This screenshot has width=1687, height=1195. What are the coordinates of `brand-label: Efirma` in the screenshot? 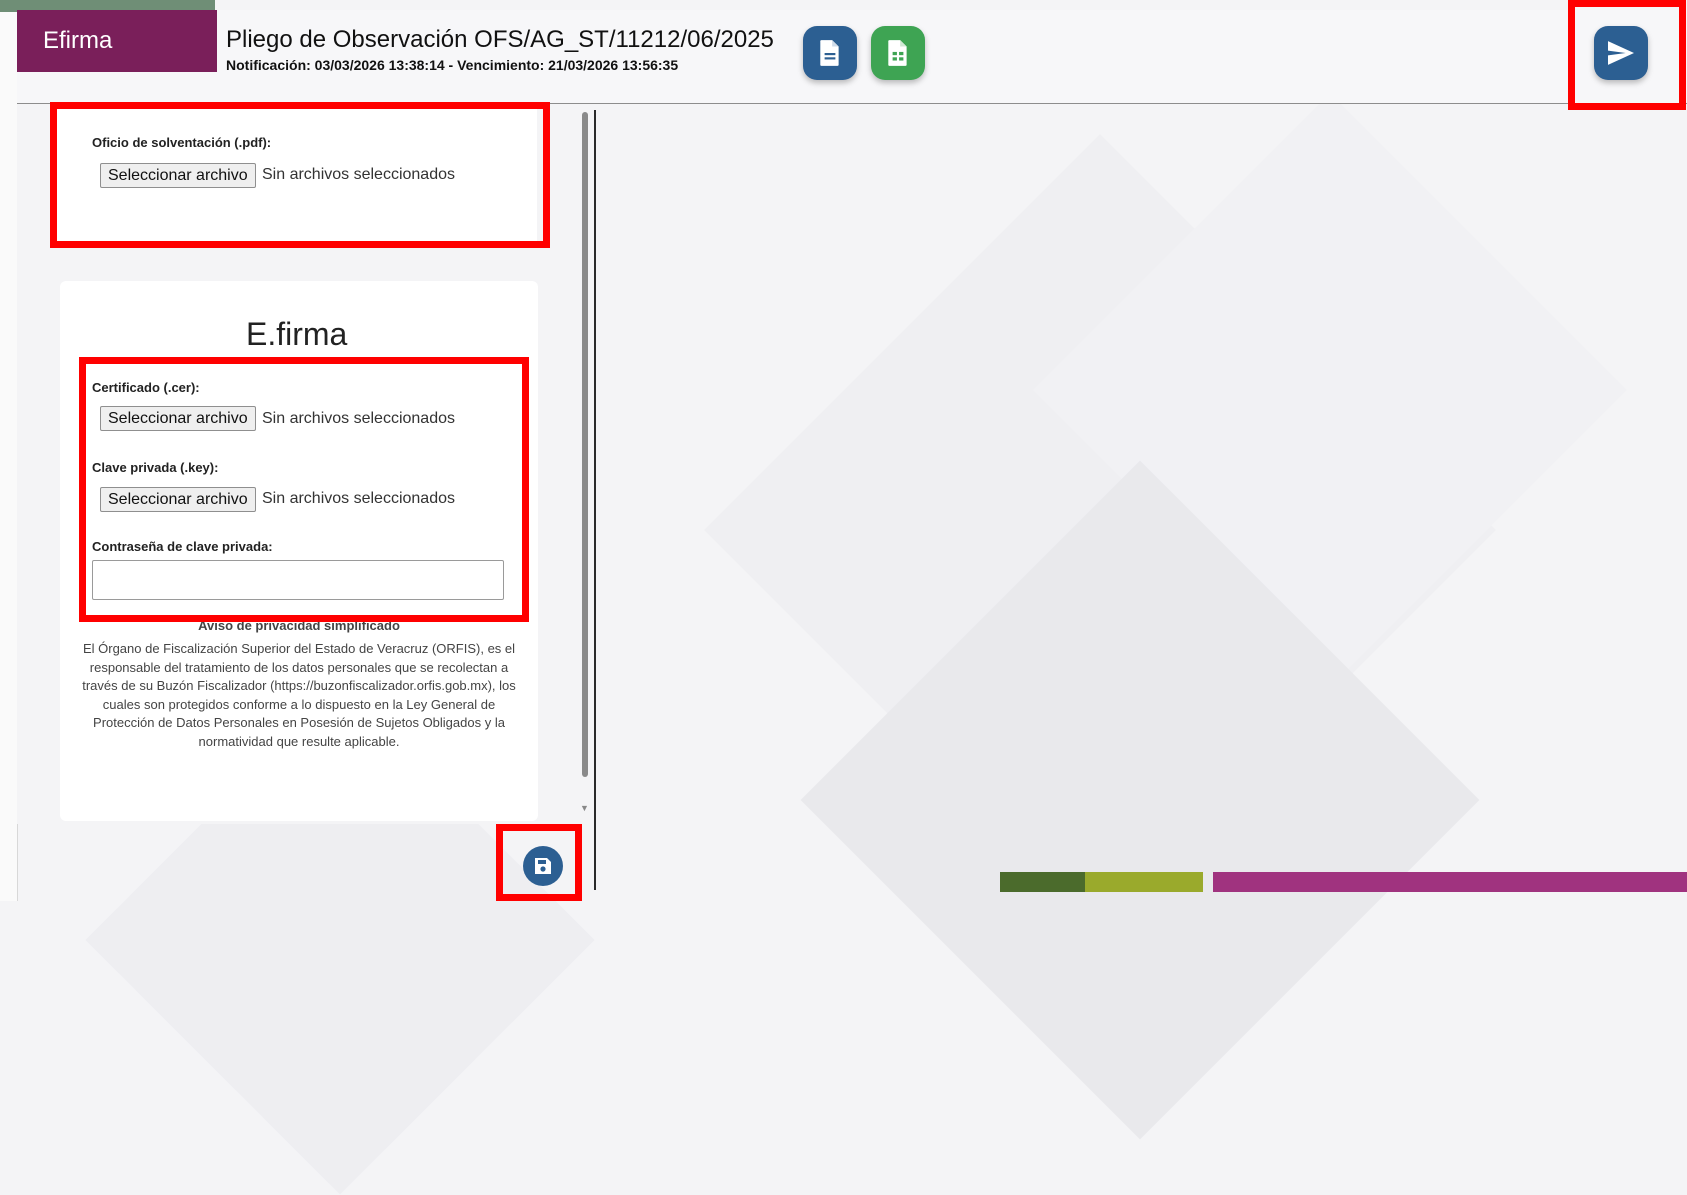 It's located at (117, 41).